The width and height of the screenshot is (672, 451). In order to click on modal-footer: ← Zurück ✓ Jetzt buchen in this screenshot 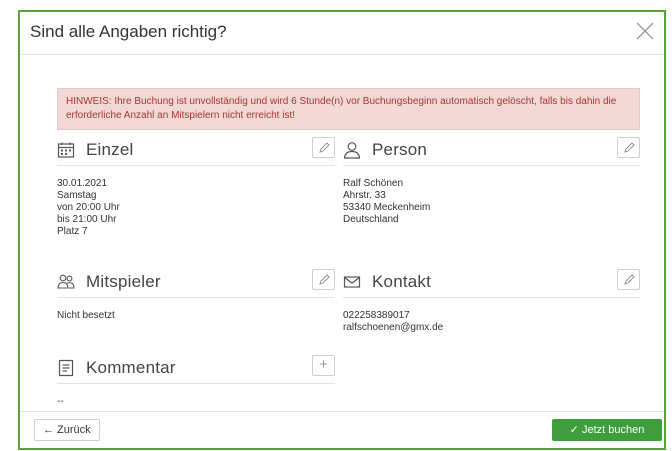, I will do `click(342, 429)`.